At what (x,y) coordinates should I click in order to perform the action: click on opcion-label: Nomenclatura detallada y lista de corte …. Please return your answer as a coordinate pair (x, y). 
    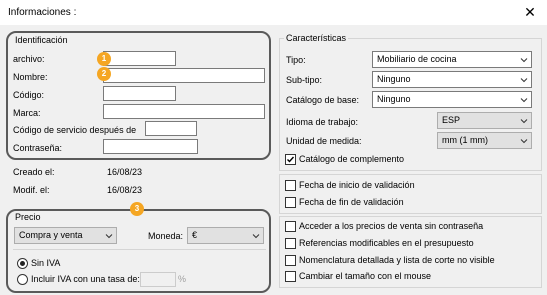
    Looking at the image, I should click on (397, 260).